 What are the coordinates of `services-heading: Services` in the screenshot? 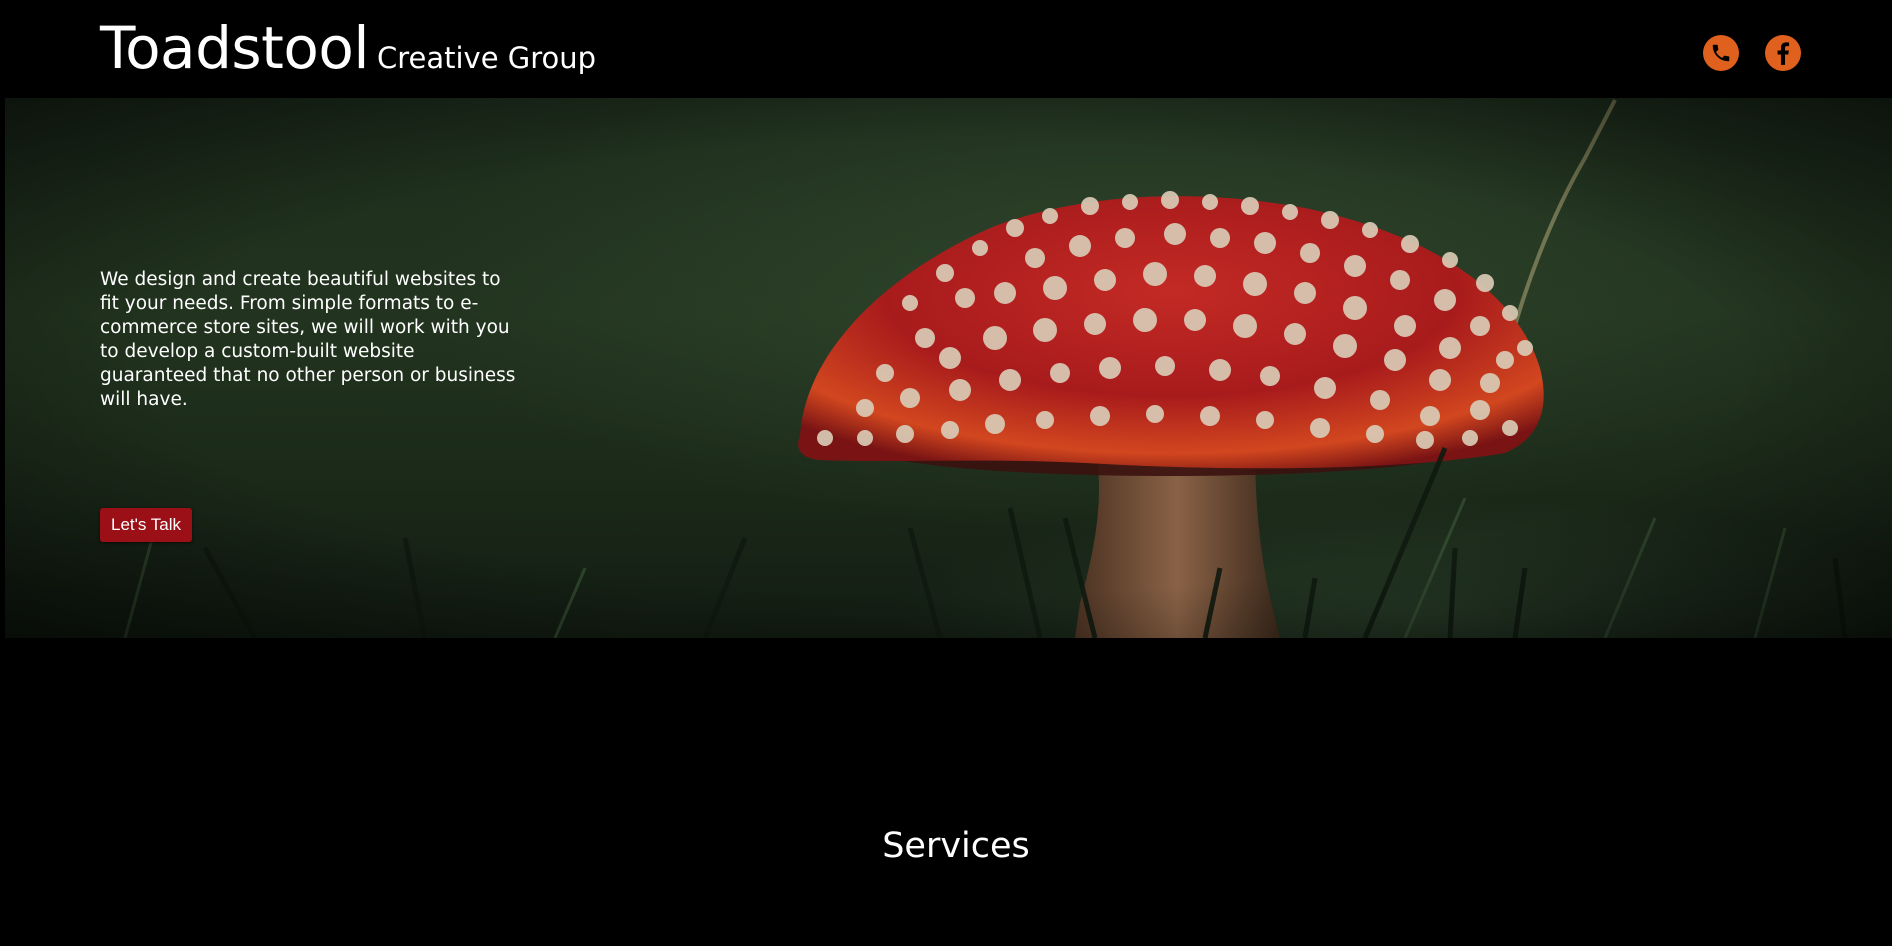 It's located at (956, 846).